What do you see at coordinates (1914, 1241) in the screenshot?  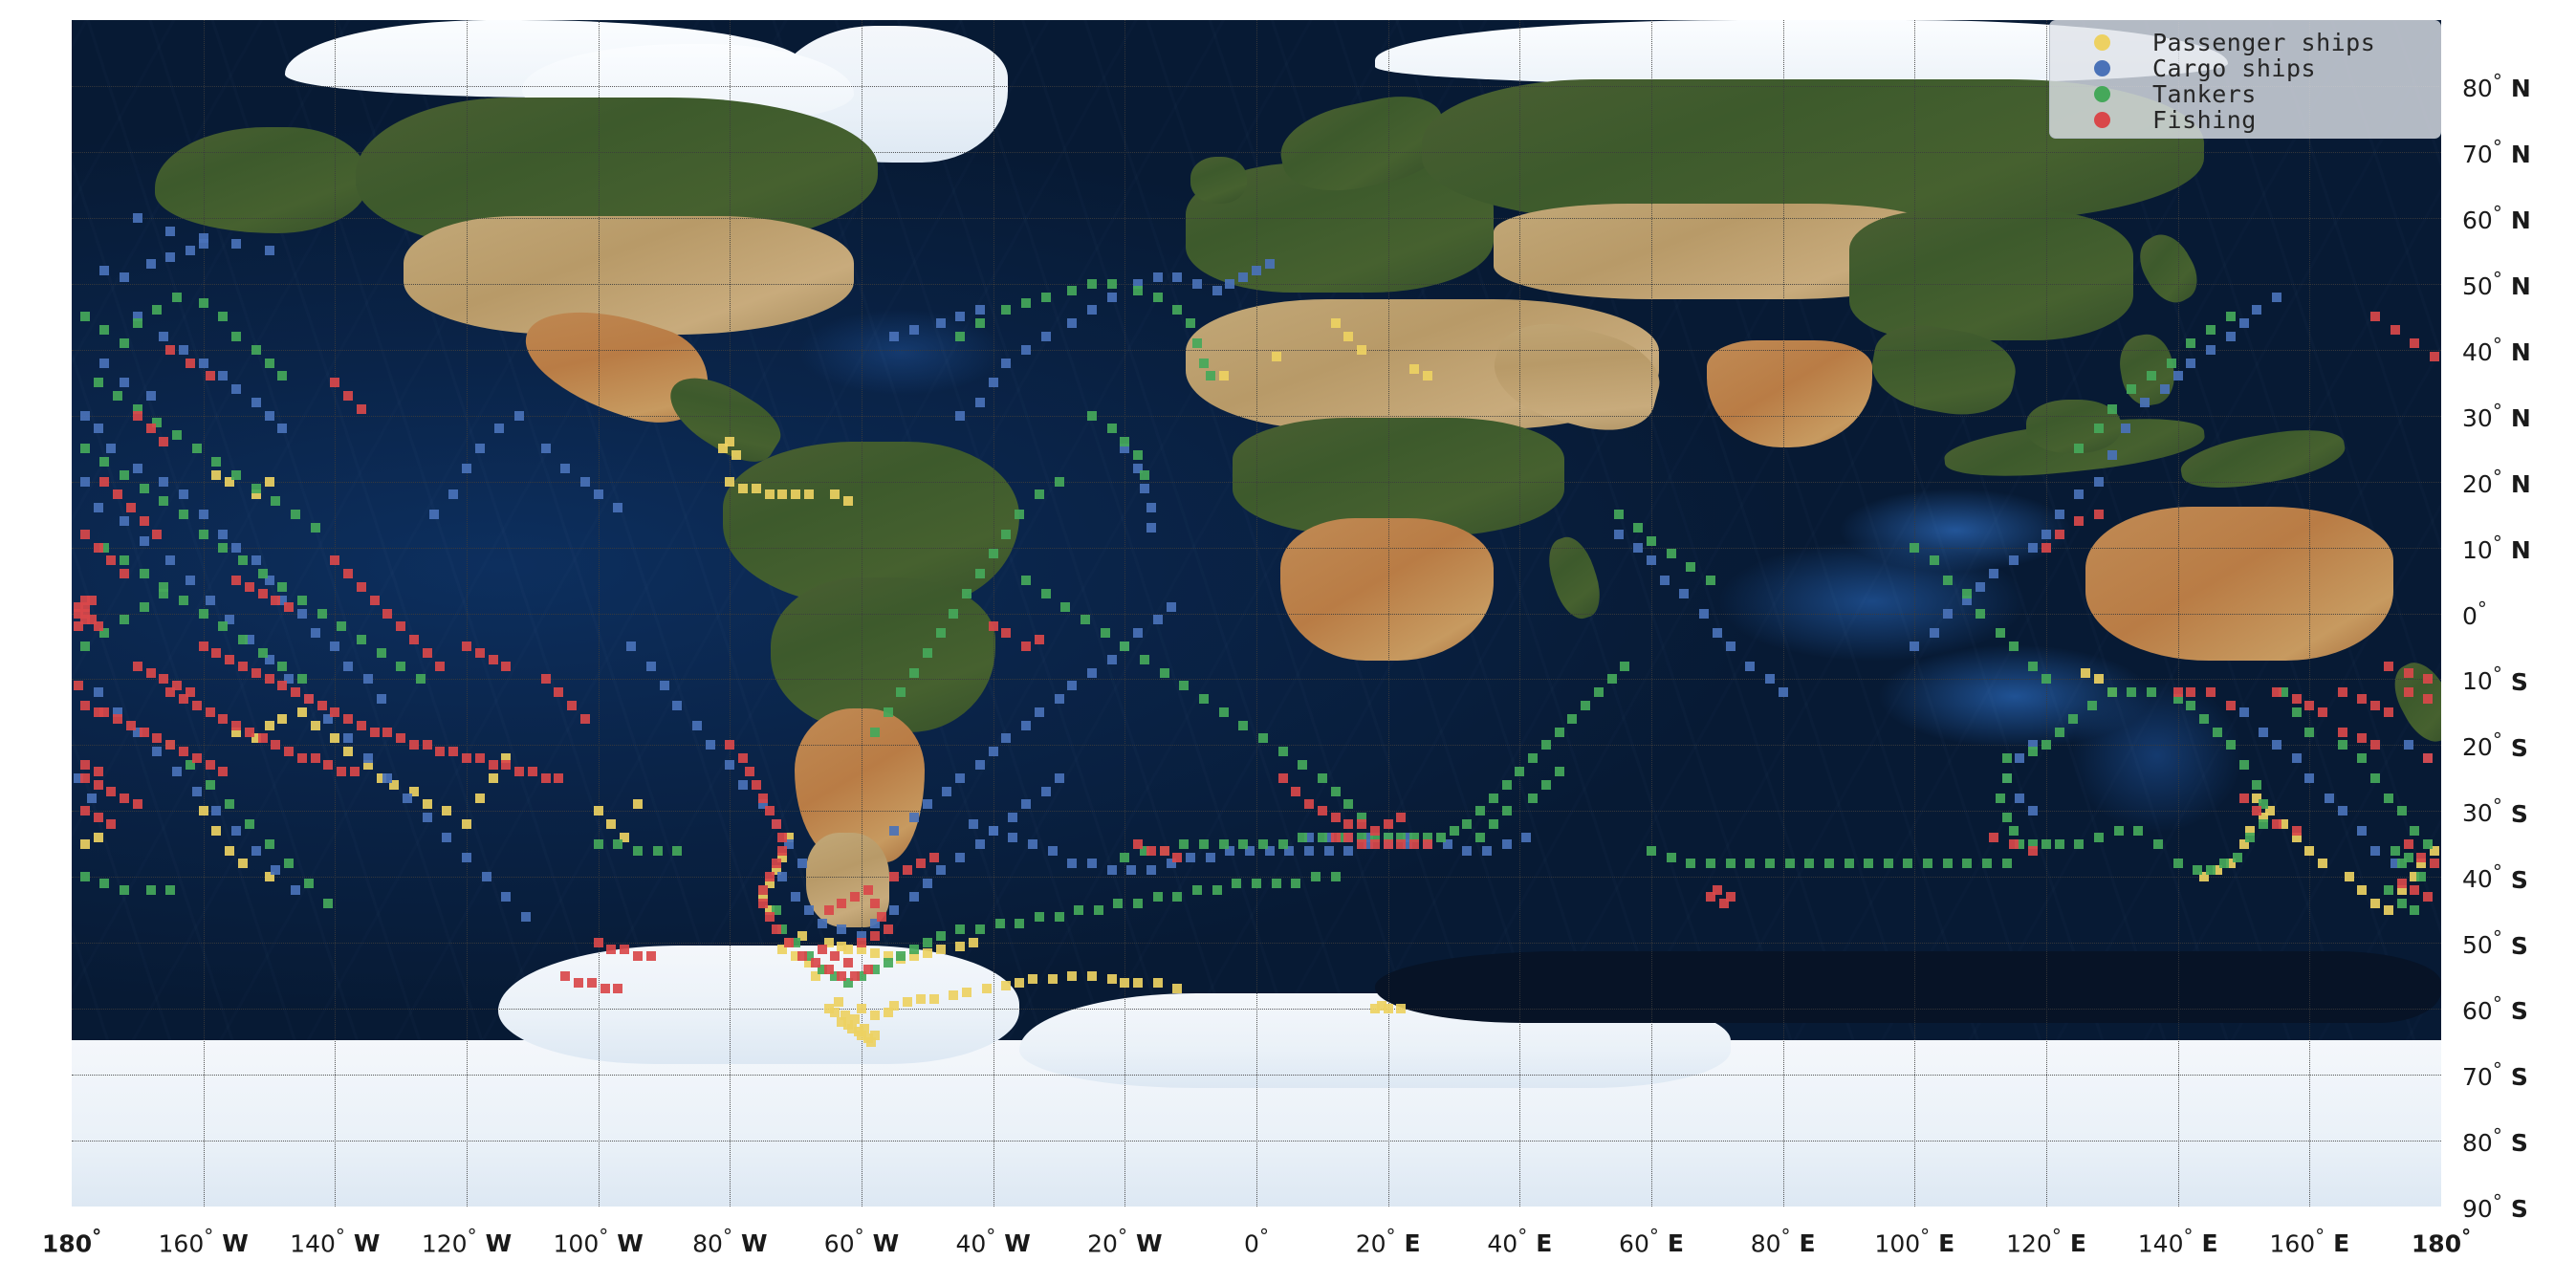 I see `longitude-tick-label: 100° E` at bounding box center [1914, 1241].